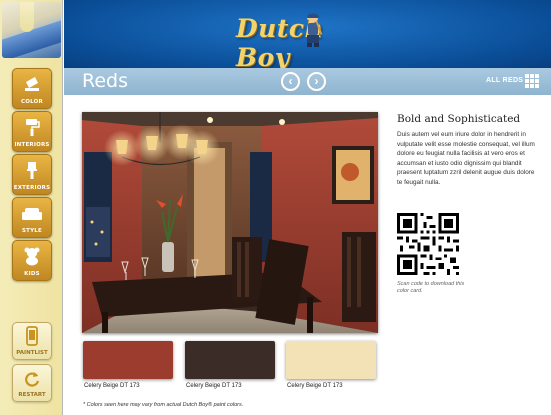  I want to click on nav-kids-label: KIDS, so click(32, 274).